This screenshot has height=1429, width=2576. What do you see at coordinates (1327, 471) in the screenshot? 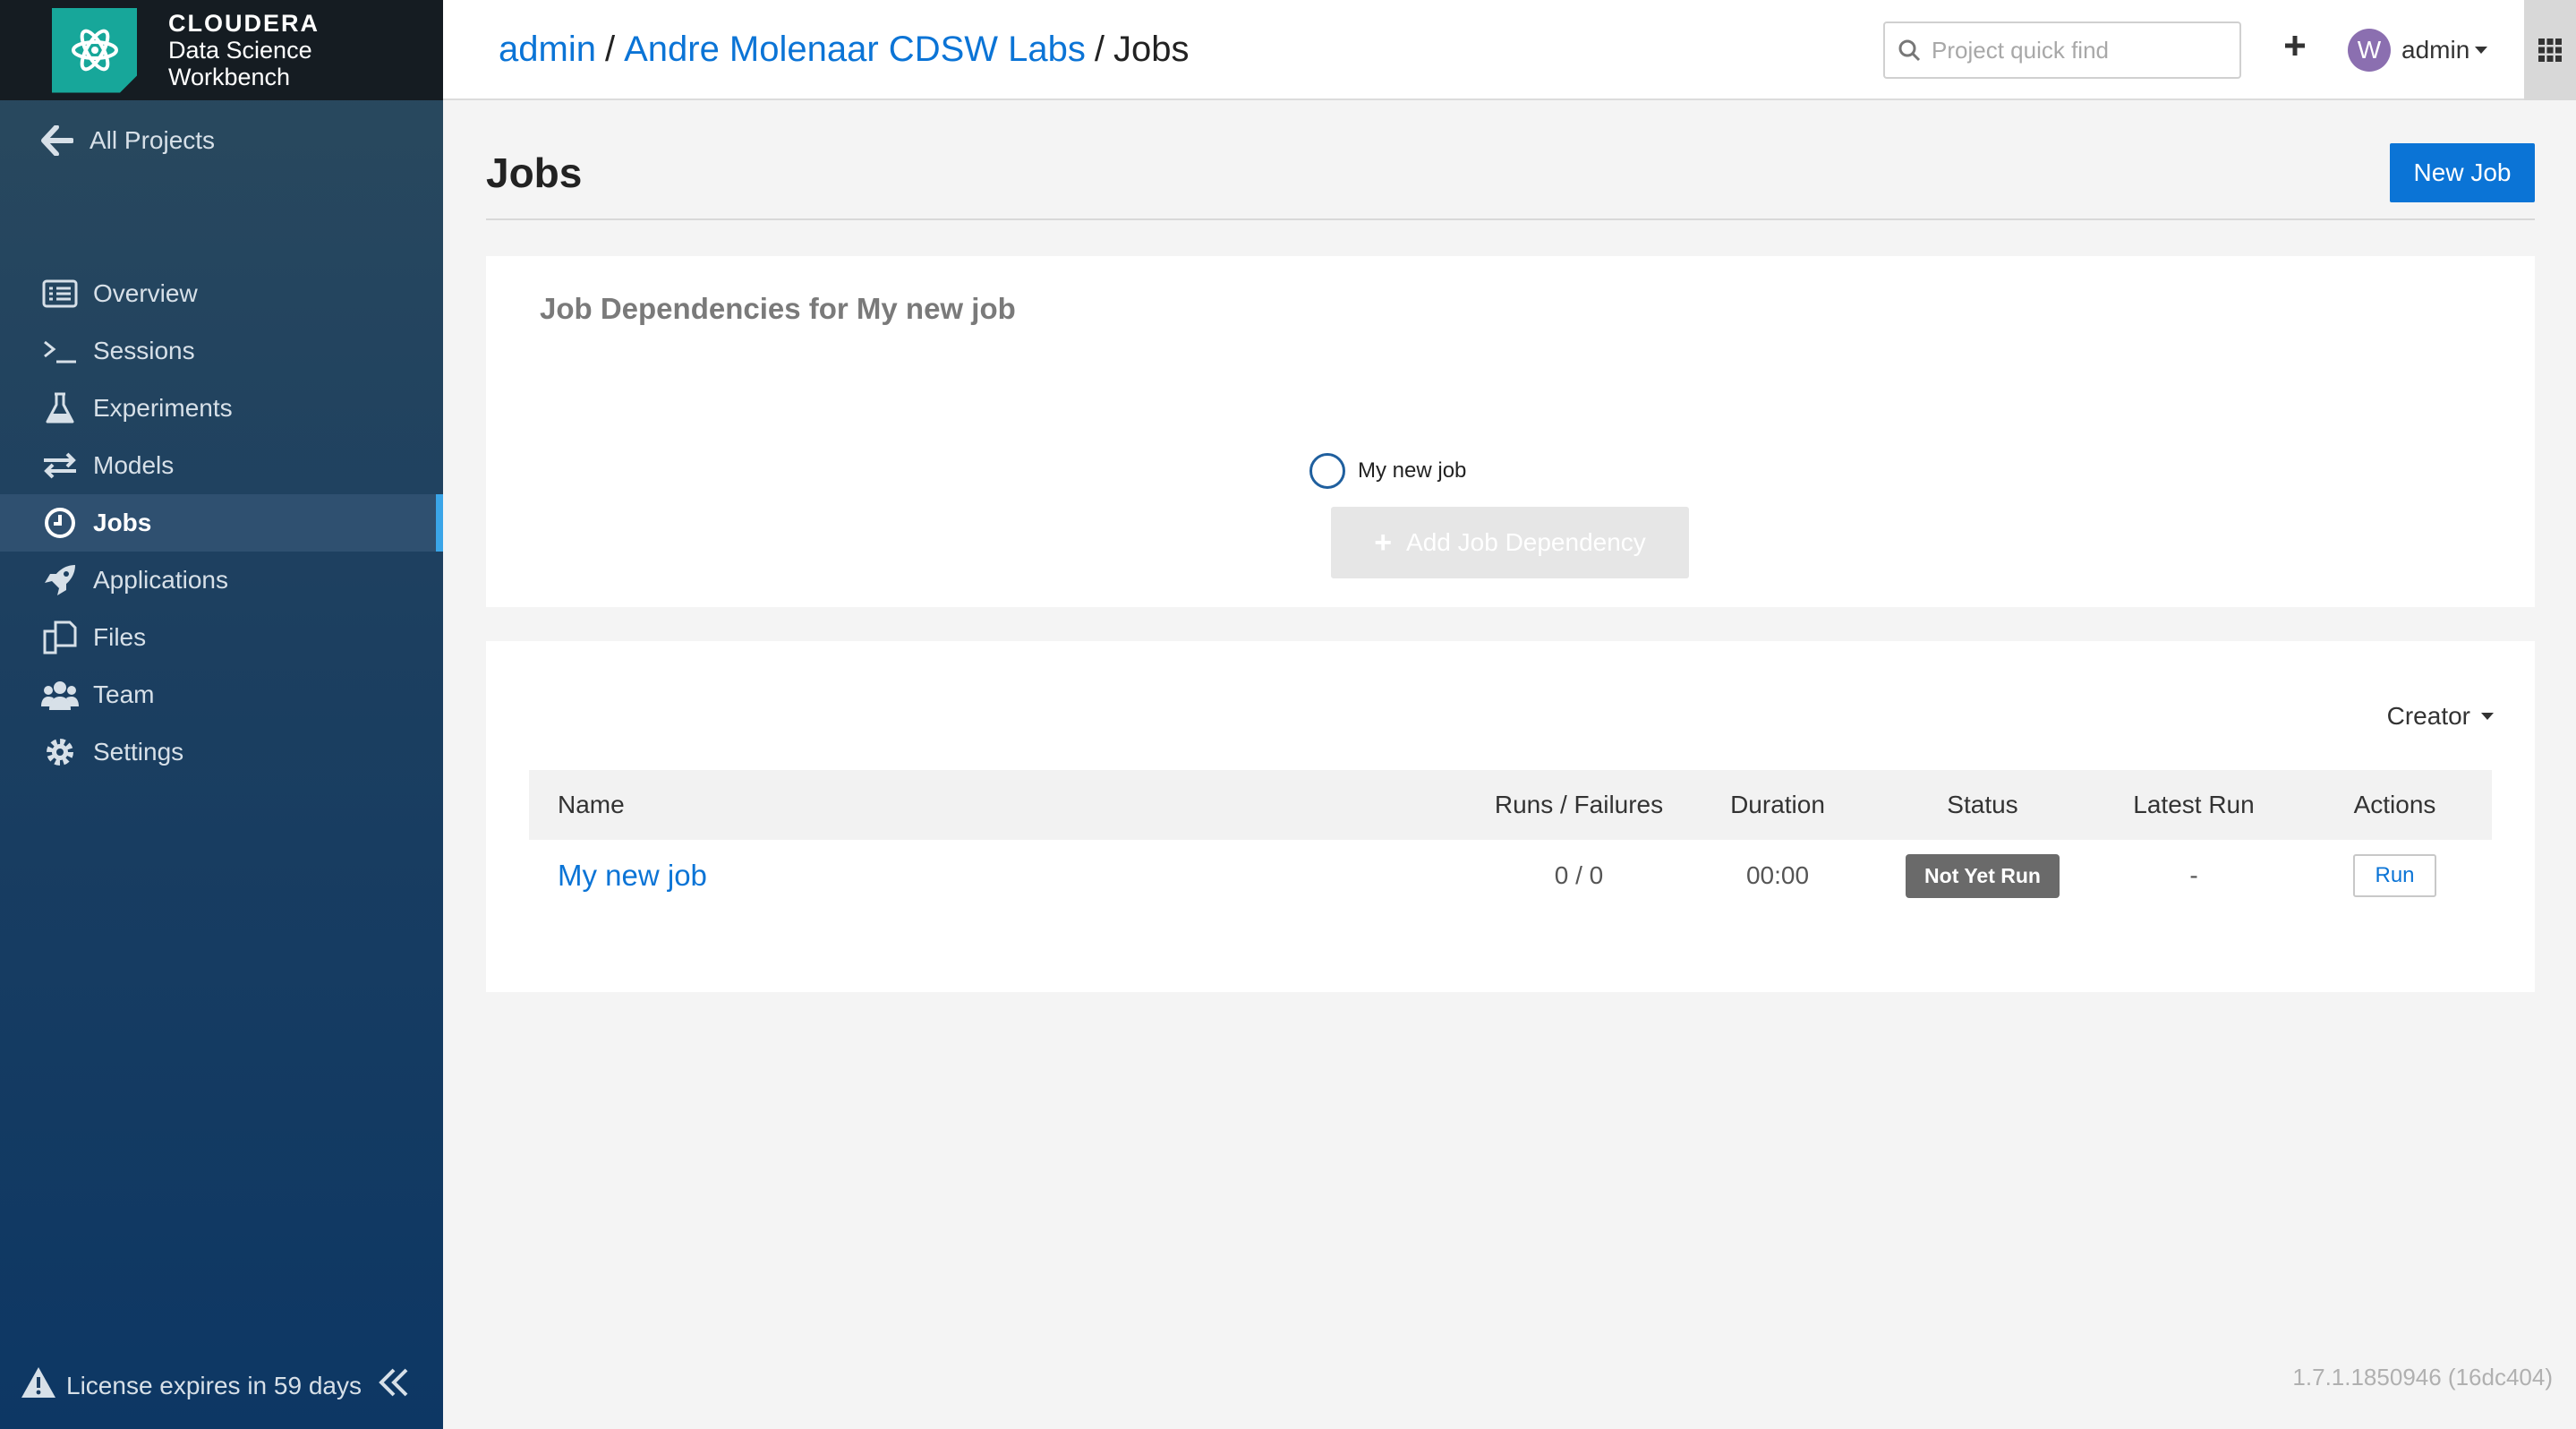
I see `node-circle-icon` at bounding box center [1327, 471].